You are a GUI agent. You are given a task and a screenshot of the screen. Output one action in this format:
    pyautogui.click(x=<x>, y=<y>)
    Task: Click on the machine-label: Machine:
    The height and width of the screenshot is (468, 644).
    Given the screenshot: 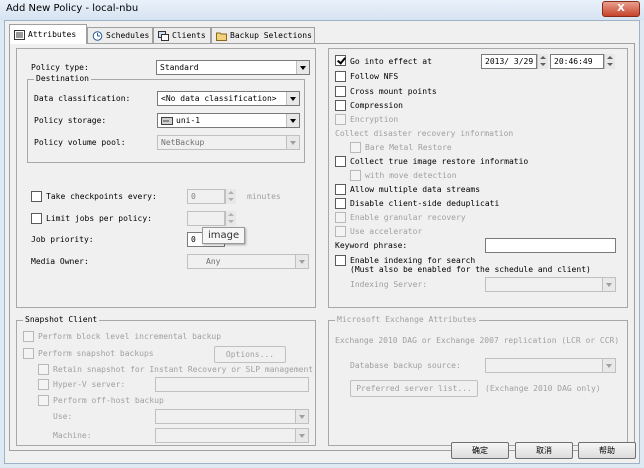 What is the action you would take?
    pyautogui.click(x=72, y=435)
    